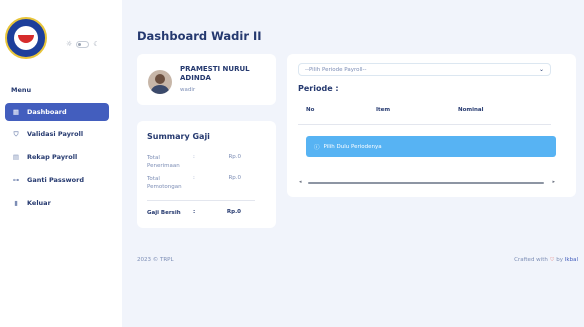  Describe the element at coordinates (552, 260) in the screenshot. I see `heart-icon: ♡` at that location.